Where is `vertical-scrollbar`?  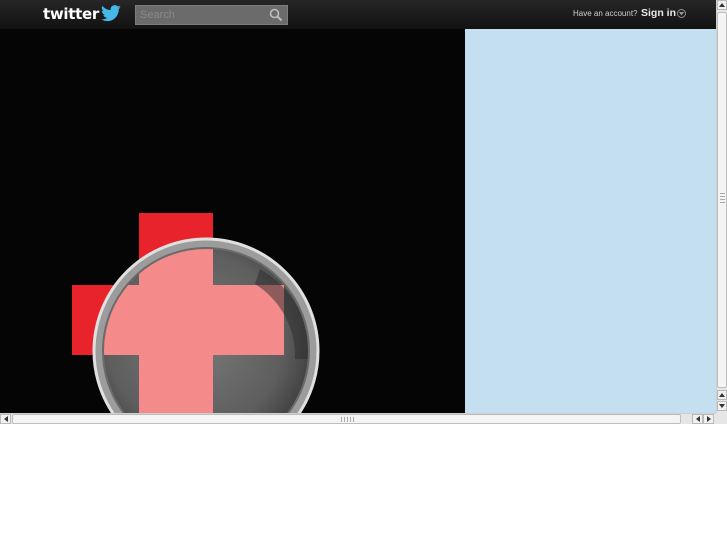 vertical-scrollbar is located at coordinates (721, 206).